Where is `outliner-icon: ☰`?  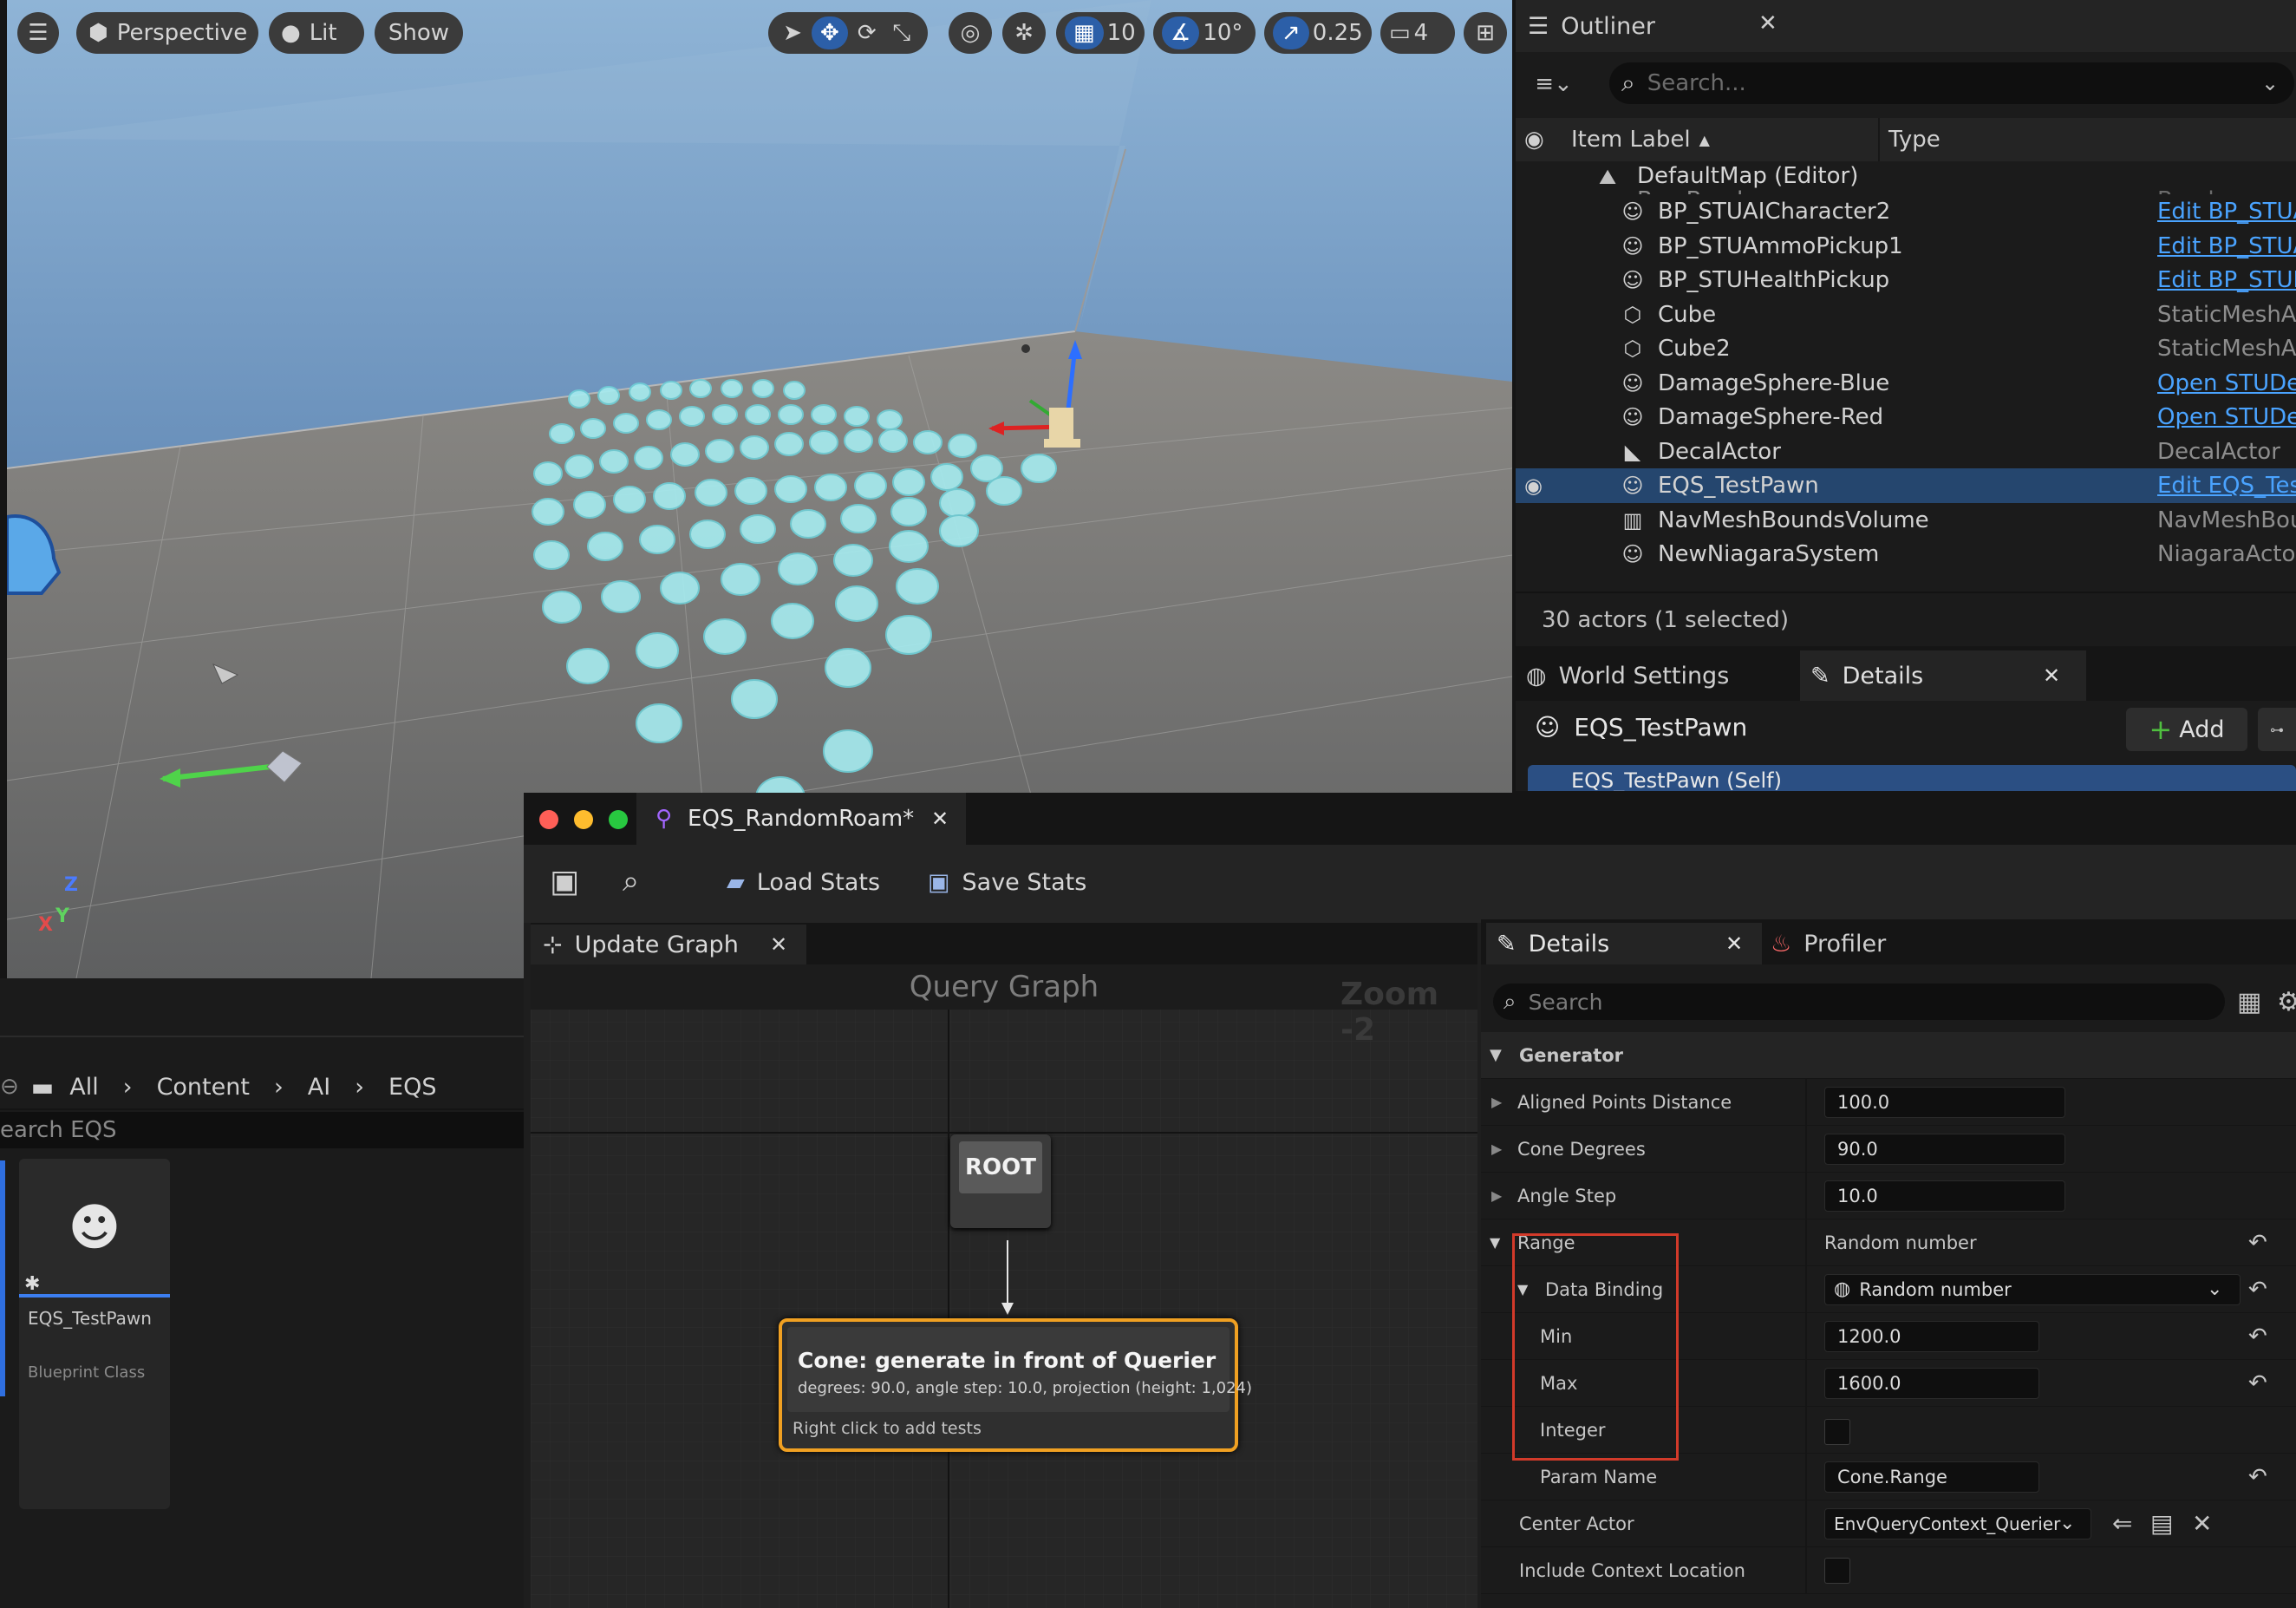 outliner-icon: ☰ is located at coordinates (1539, 26).